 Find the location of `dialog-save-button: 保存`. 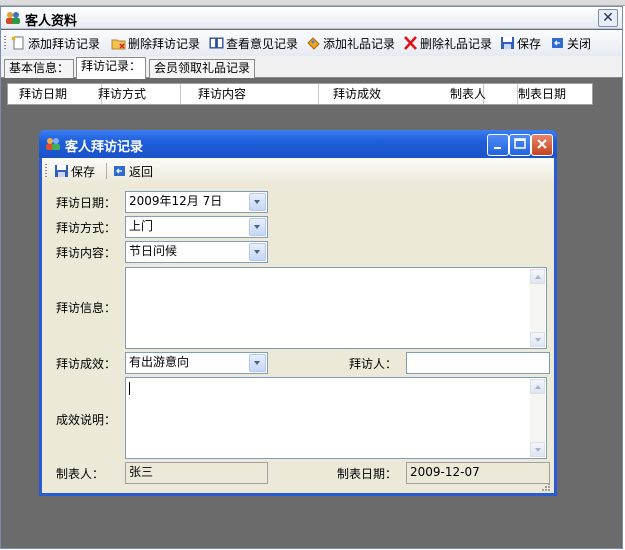

dialog-save-button: 保存 is located at coordinates (74, 171).